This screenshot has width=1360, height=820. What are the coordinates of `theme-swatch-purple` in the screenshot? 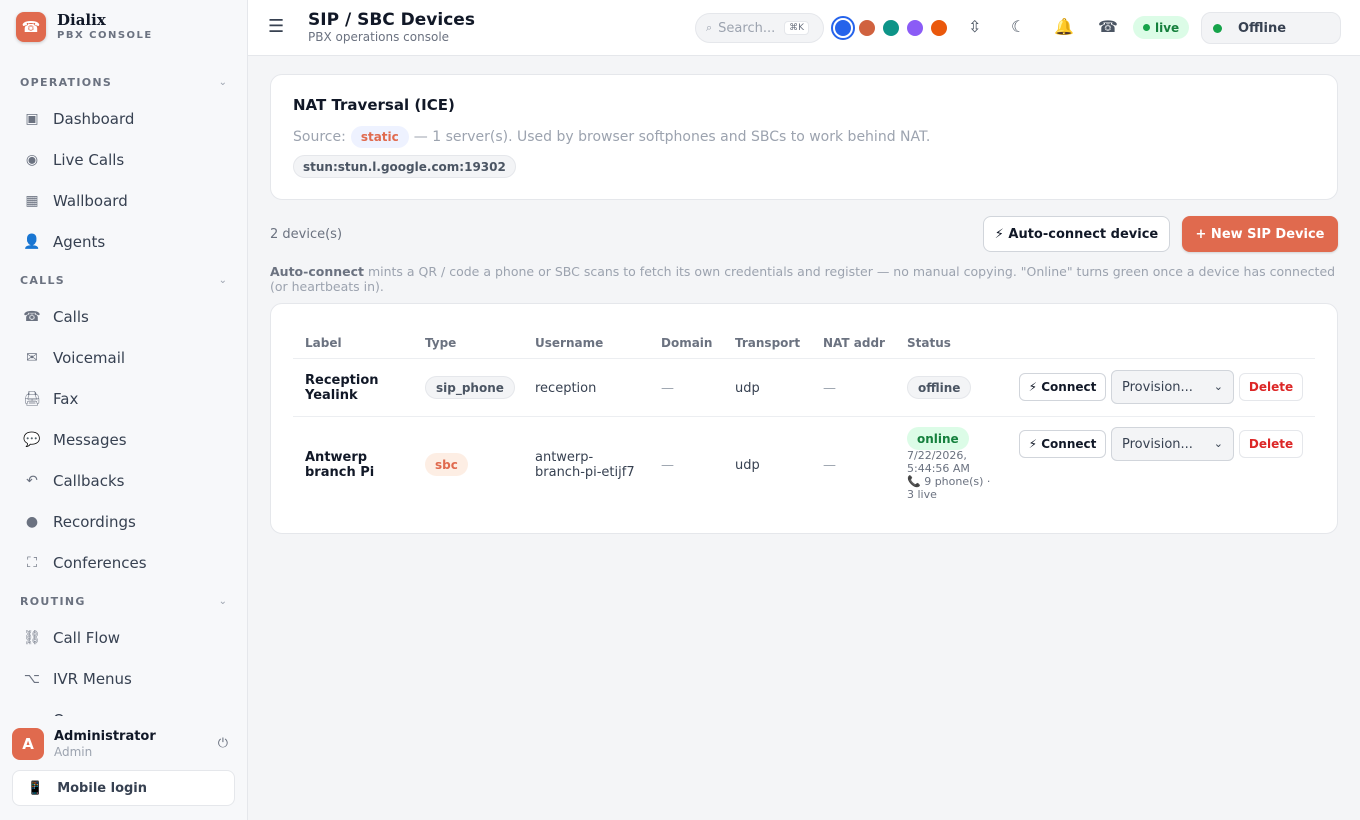 It's located at (915, 28).